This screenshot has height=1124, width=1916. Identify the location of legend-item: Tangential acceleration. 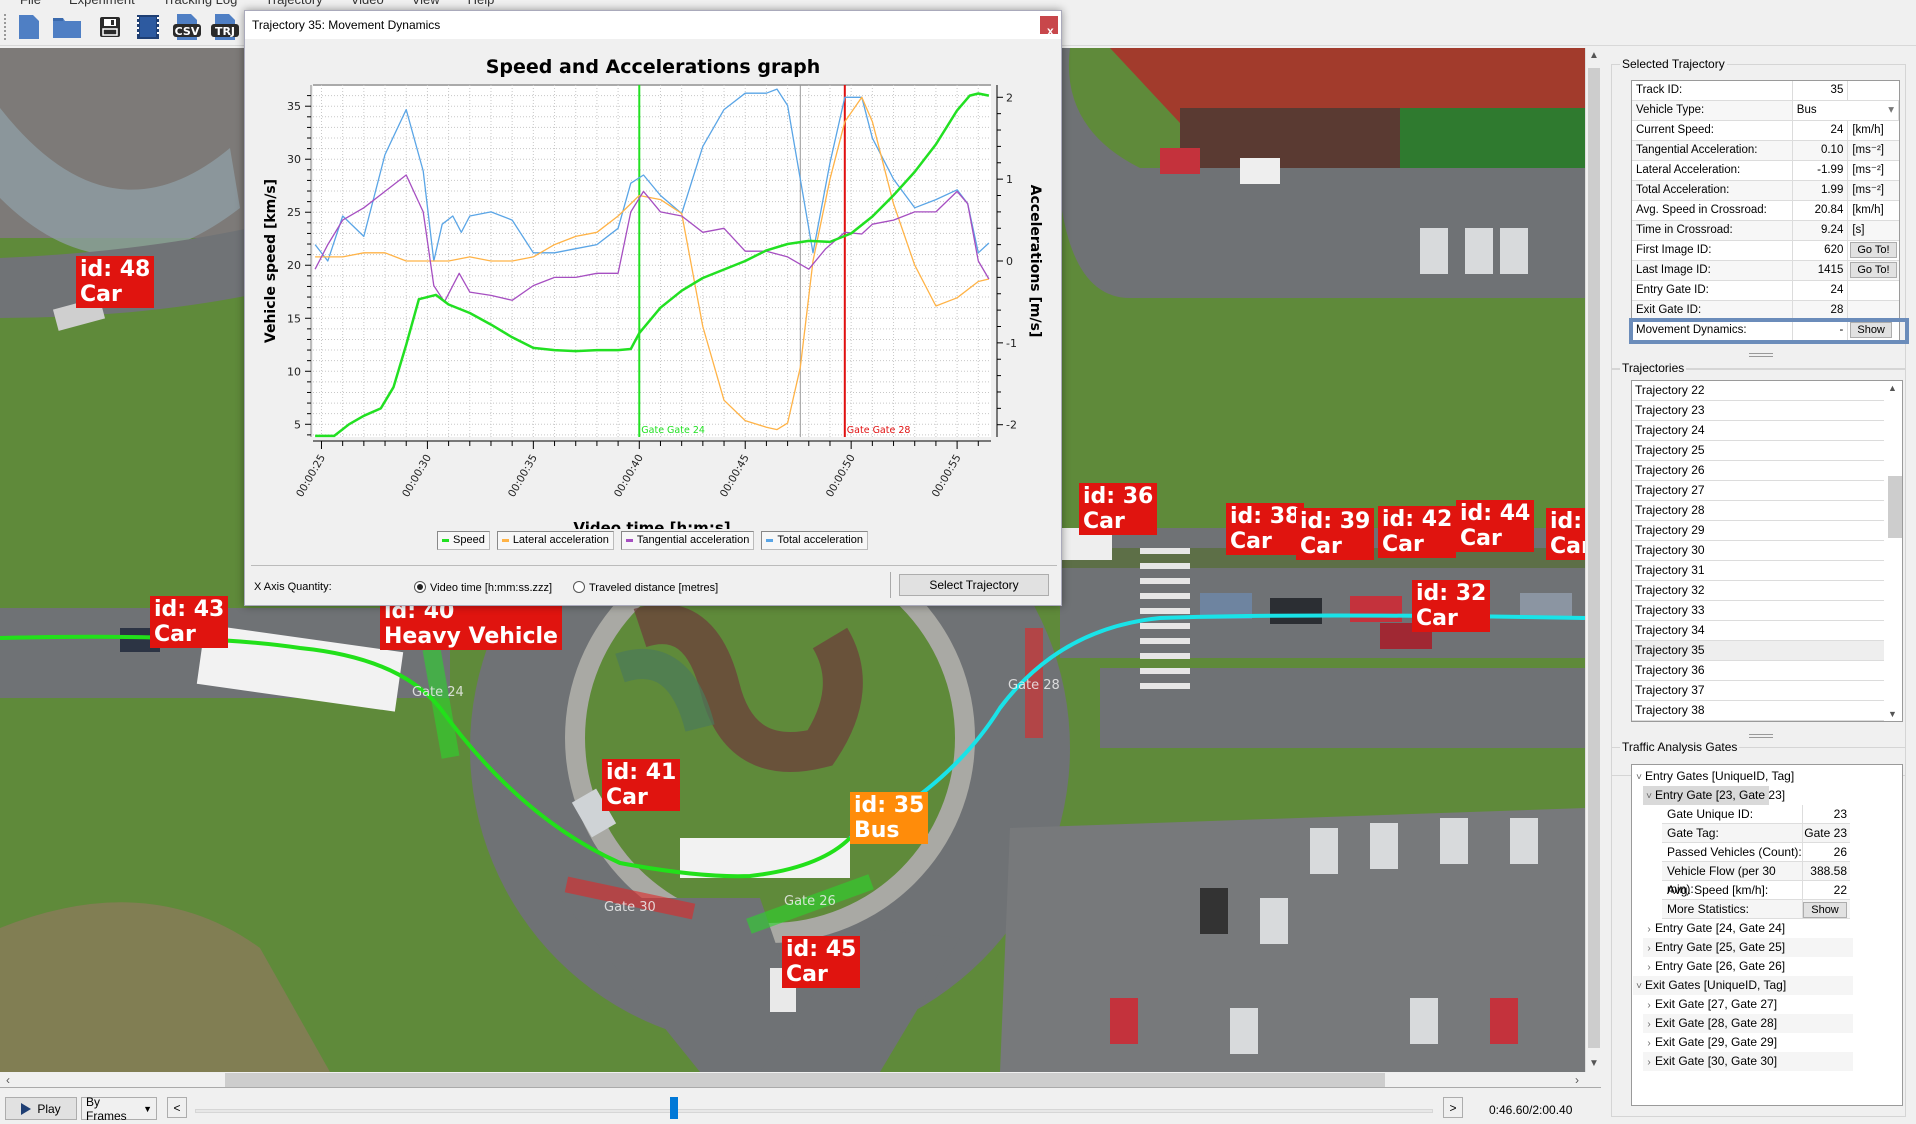
(687, 540).